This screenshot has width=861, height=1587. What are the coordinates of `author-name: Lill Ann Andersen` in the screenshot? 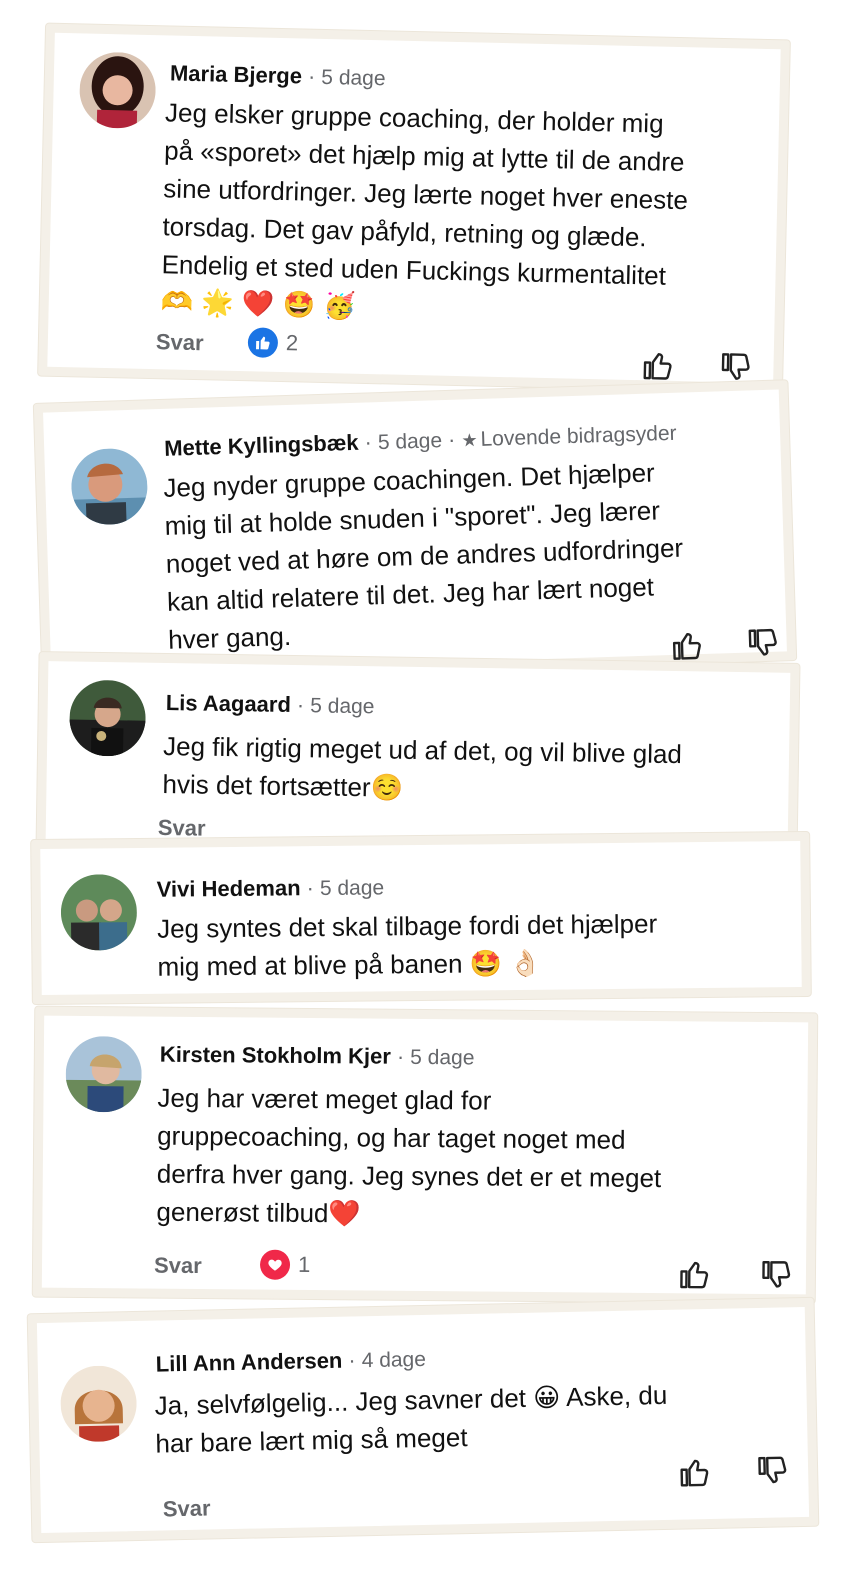 It's located at (249, 1362).